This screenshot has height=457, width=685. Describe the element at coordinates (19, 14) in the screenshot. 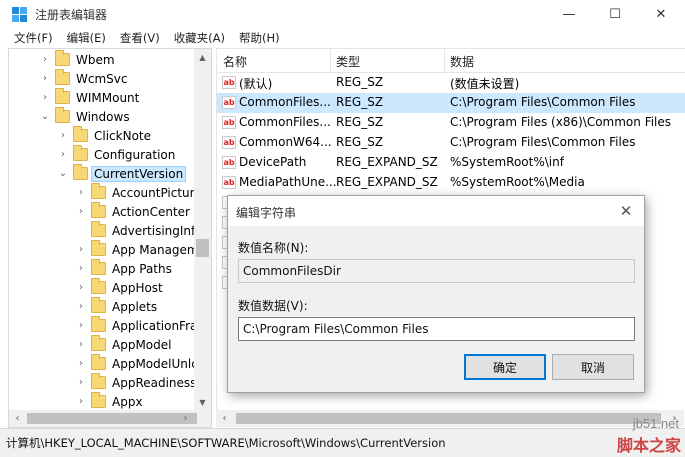

I see `registry-editor-icon` at that location.